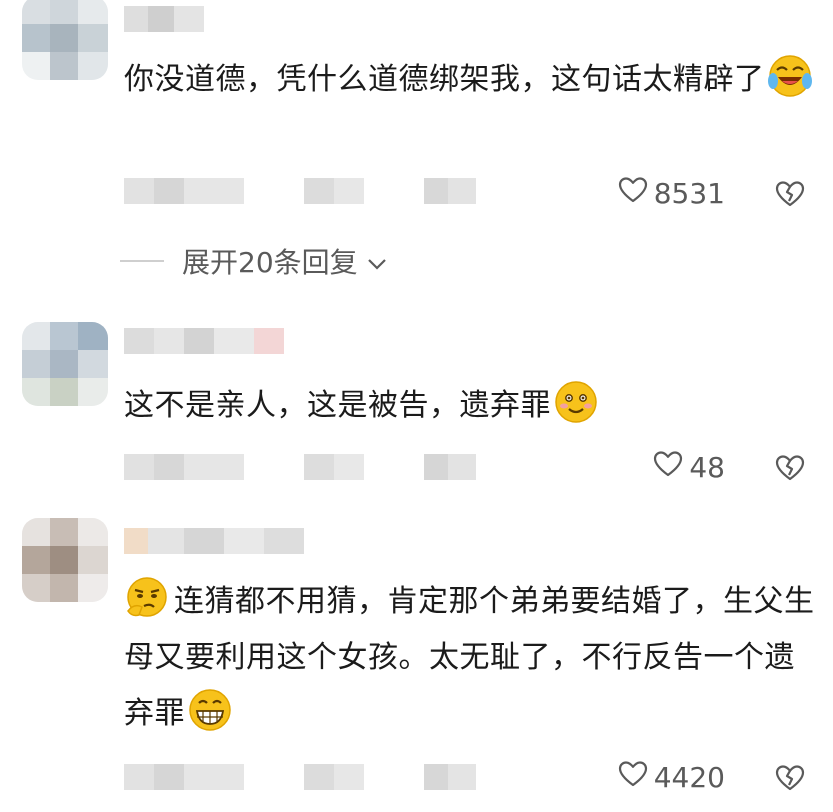 The height and width of the screenshot is (812, 833). What do you see at coordinates (373, 261) in the screenshot?
I see `chevron-down-icon` at bounding box center [373, 261].